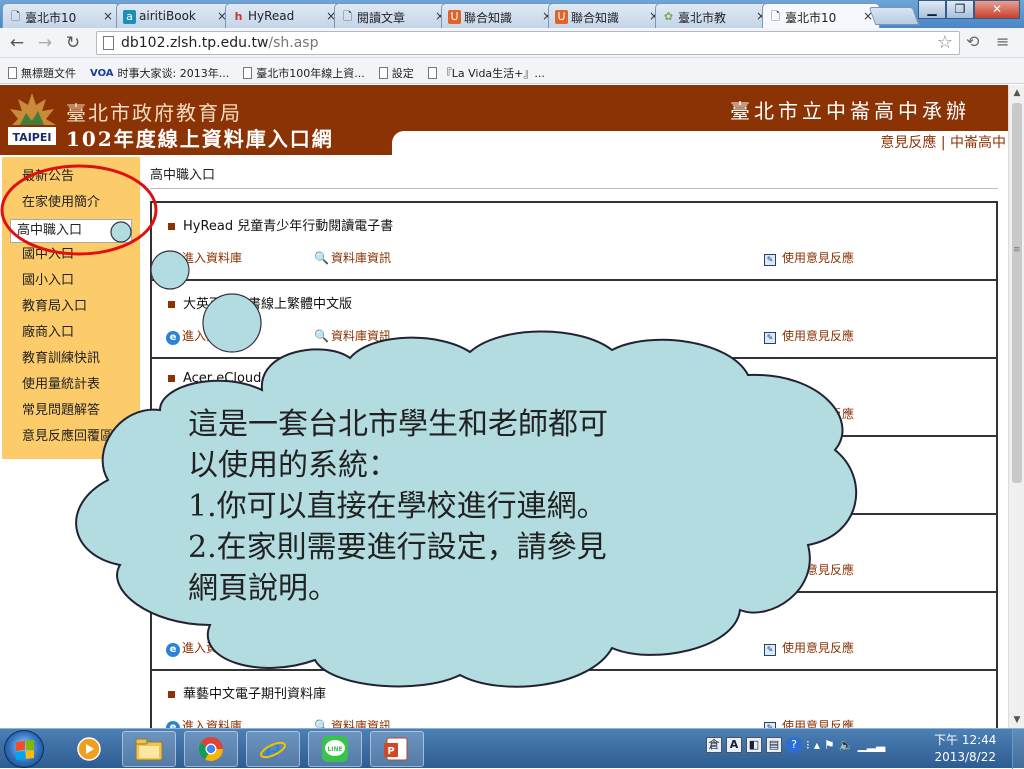 This screenshot has height=769, width=1024. Describe the element at coordinates (393, 15) in the screenshot. I see `browser-tab: 🗋 閱讀文章 ×` at that location.